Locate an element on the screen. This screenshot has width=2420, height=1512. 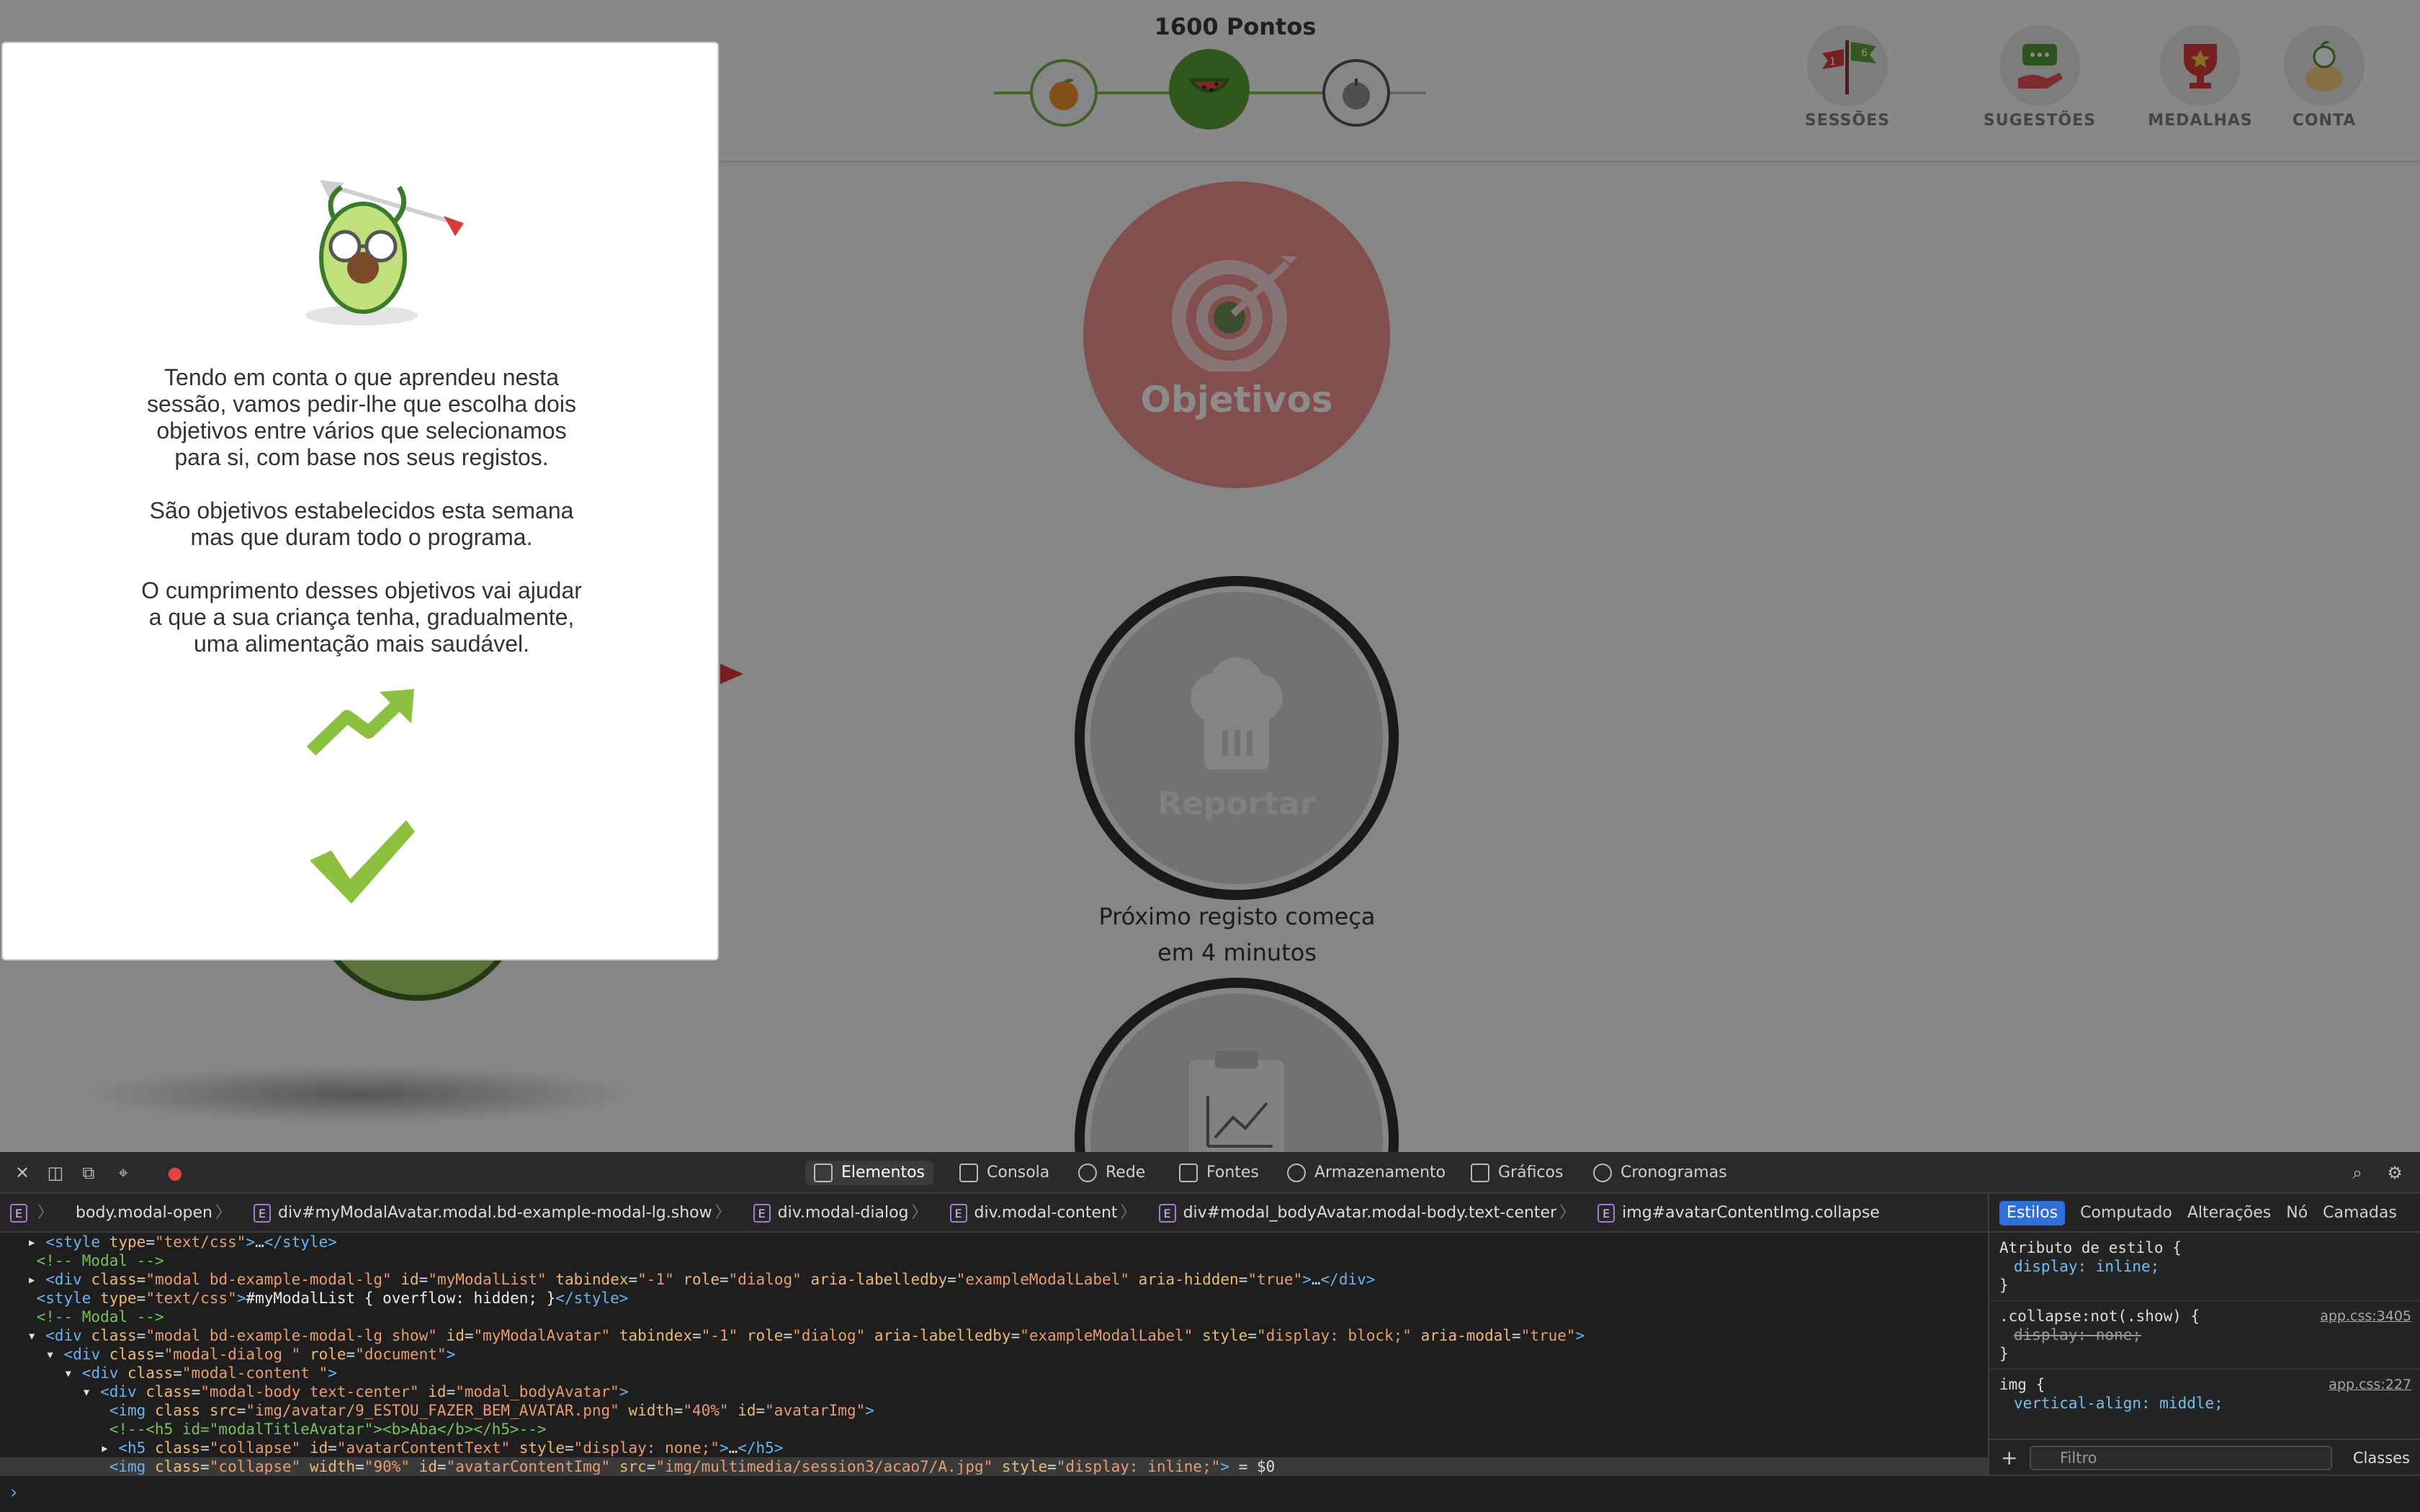
detach-window-icon: ⧉ is located at coordinates (88, 1173).